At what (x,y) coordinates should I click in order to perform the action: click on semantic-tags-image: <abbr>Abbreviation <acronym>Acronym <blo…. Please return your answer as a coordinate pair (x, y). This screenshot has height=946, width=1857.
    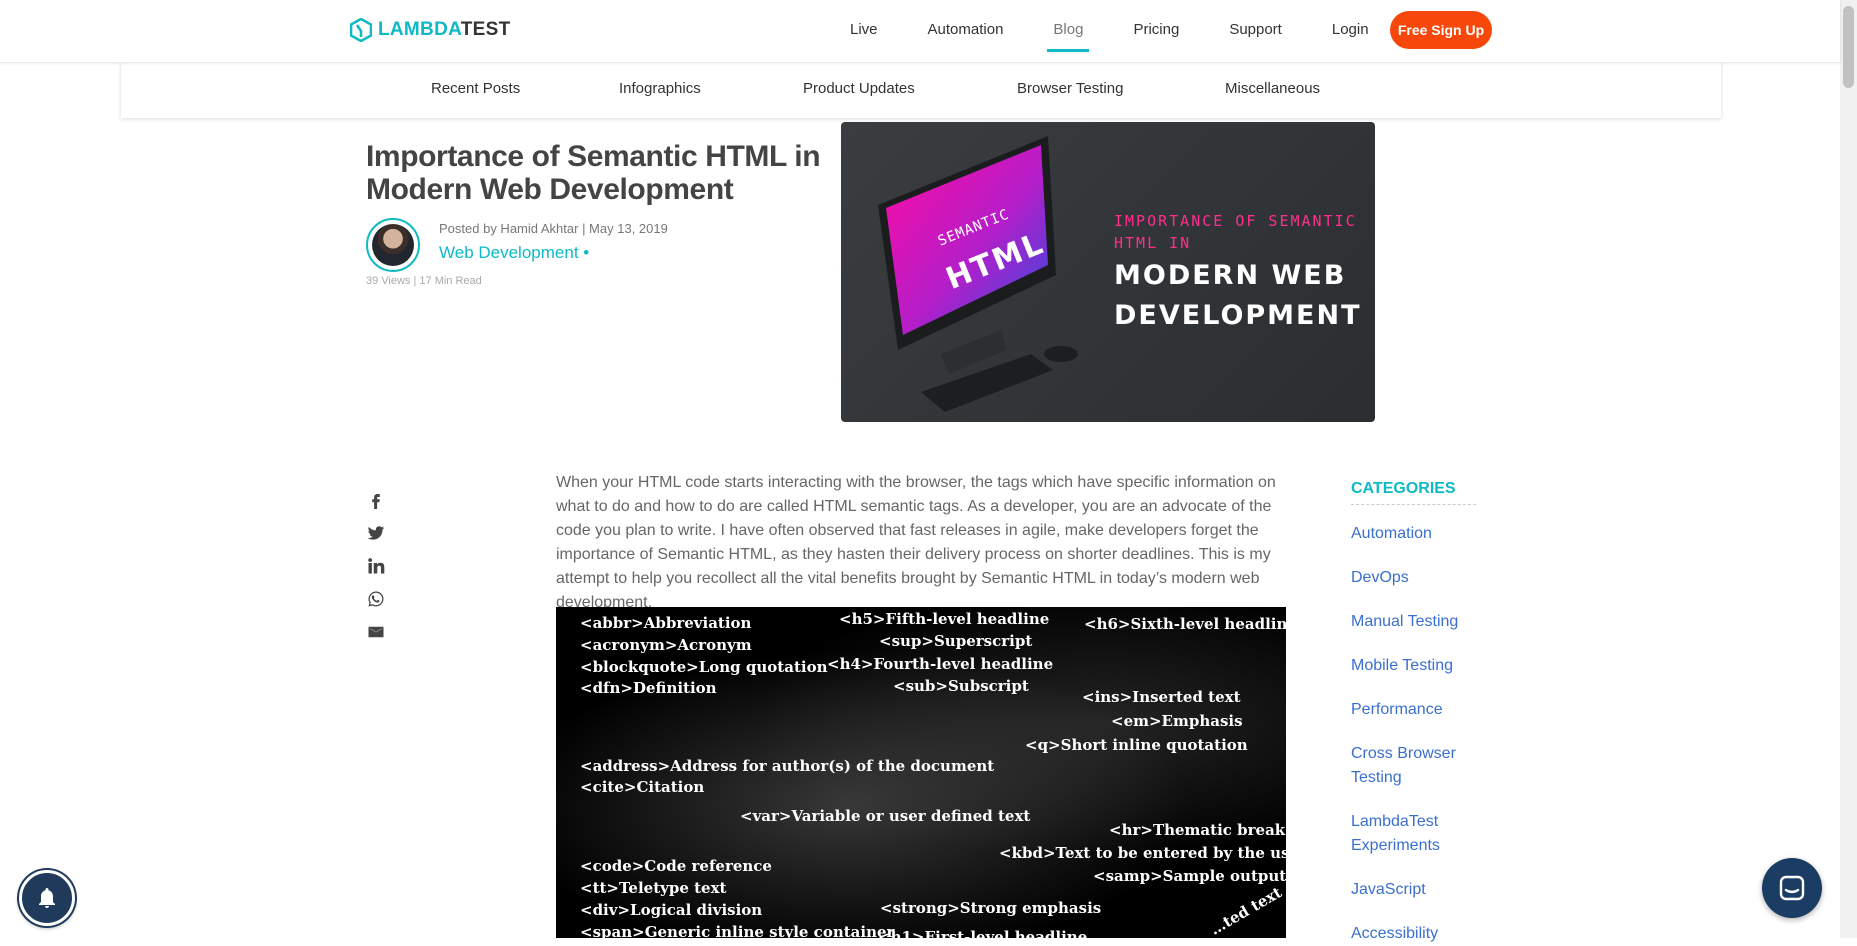
    Looking at the image, I should click on (921, 772).